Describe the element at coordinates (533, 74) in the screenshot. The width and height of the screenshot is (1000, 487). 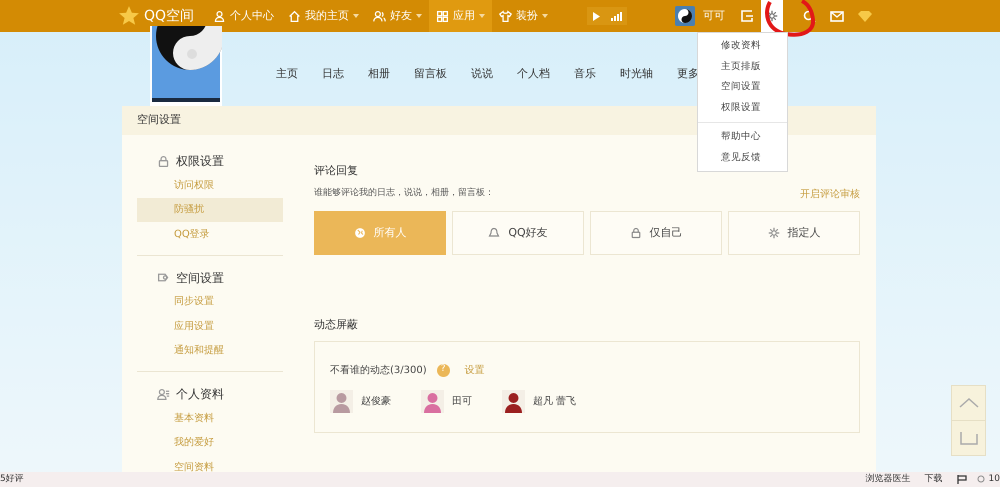
I see `profile-tab: 个人档` at that location.